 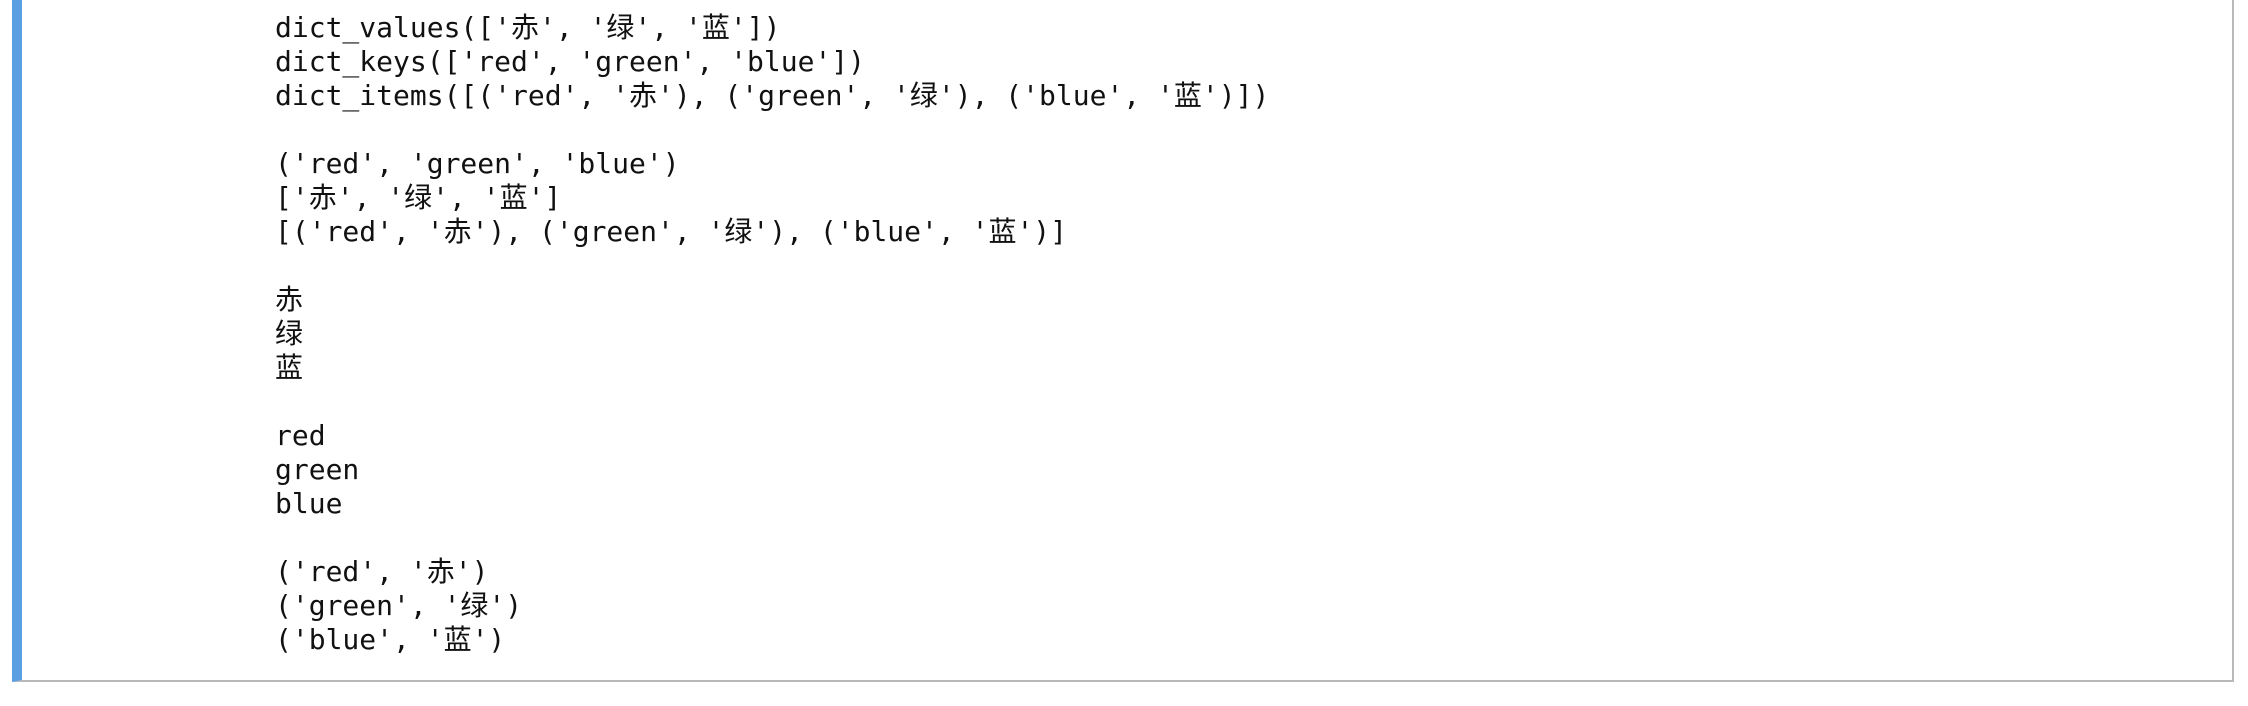 I want to click on output-line: ['赤', '绿', '蓝'], so click(x=418, y=197).